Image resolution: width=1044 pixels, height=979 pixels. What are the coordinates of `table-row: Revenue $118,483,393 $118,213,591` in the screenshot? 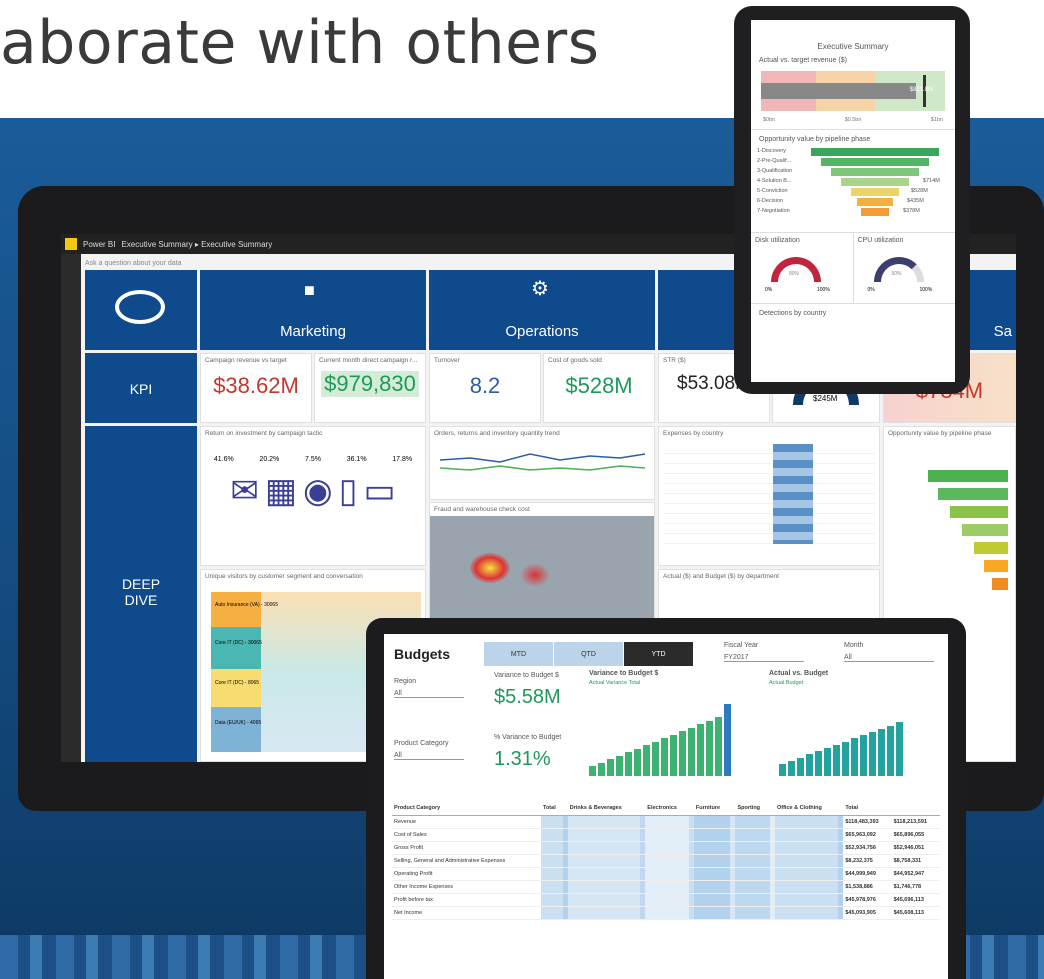 It's located at (666, 822).